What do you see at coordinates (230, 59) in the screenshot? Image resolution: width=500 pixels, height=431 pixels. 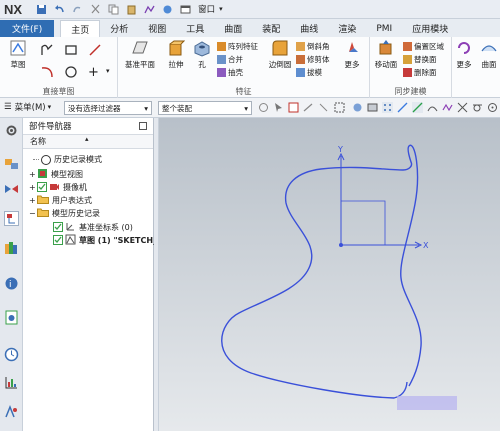 I see `unite-button: 合并` at bounding box center [230, 59].